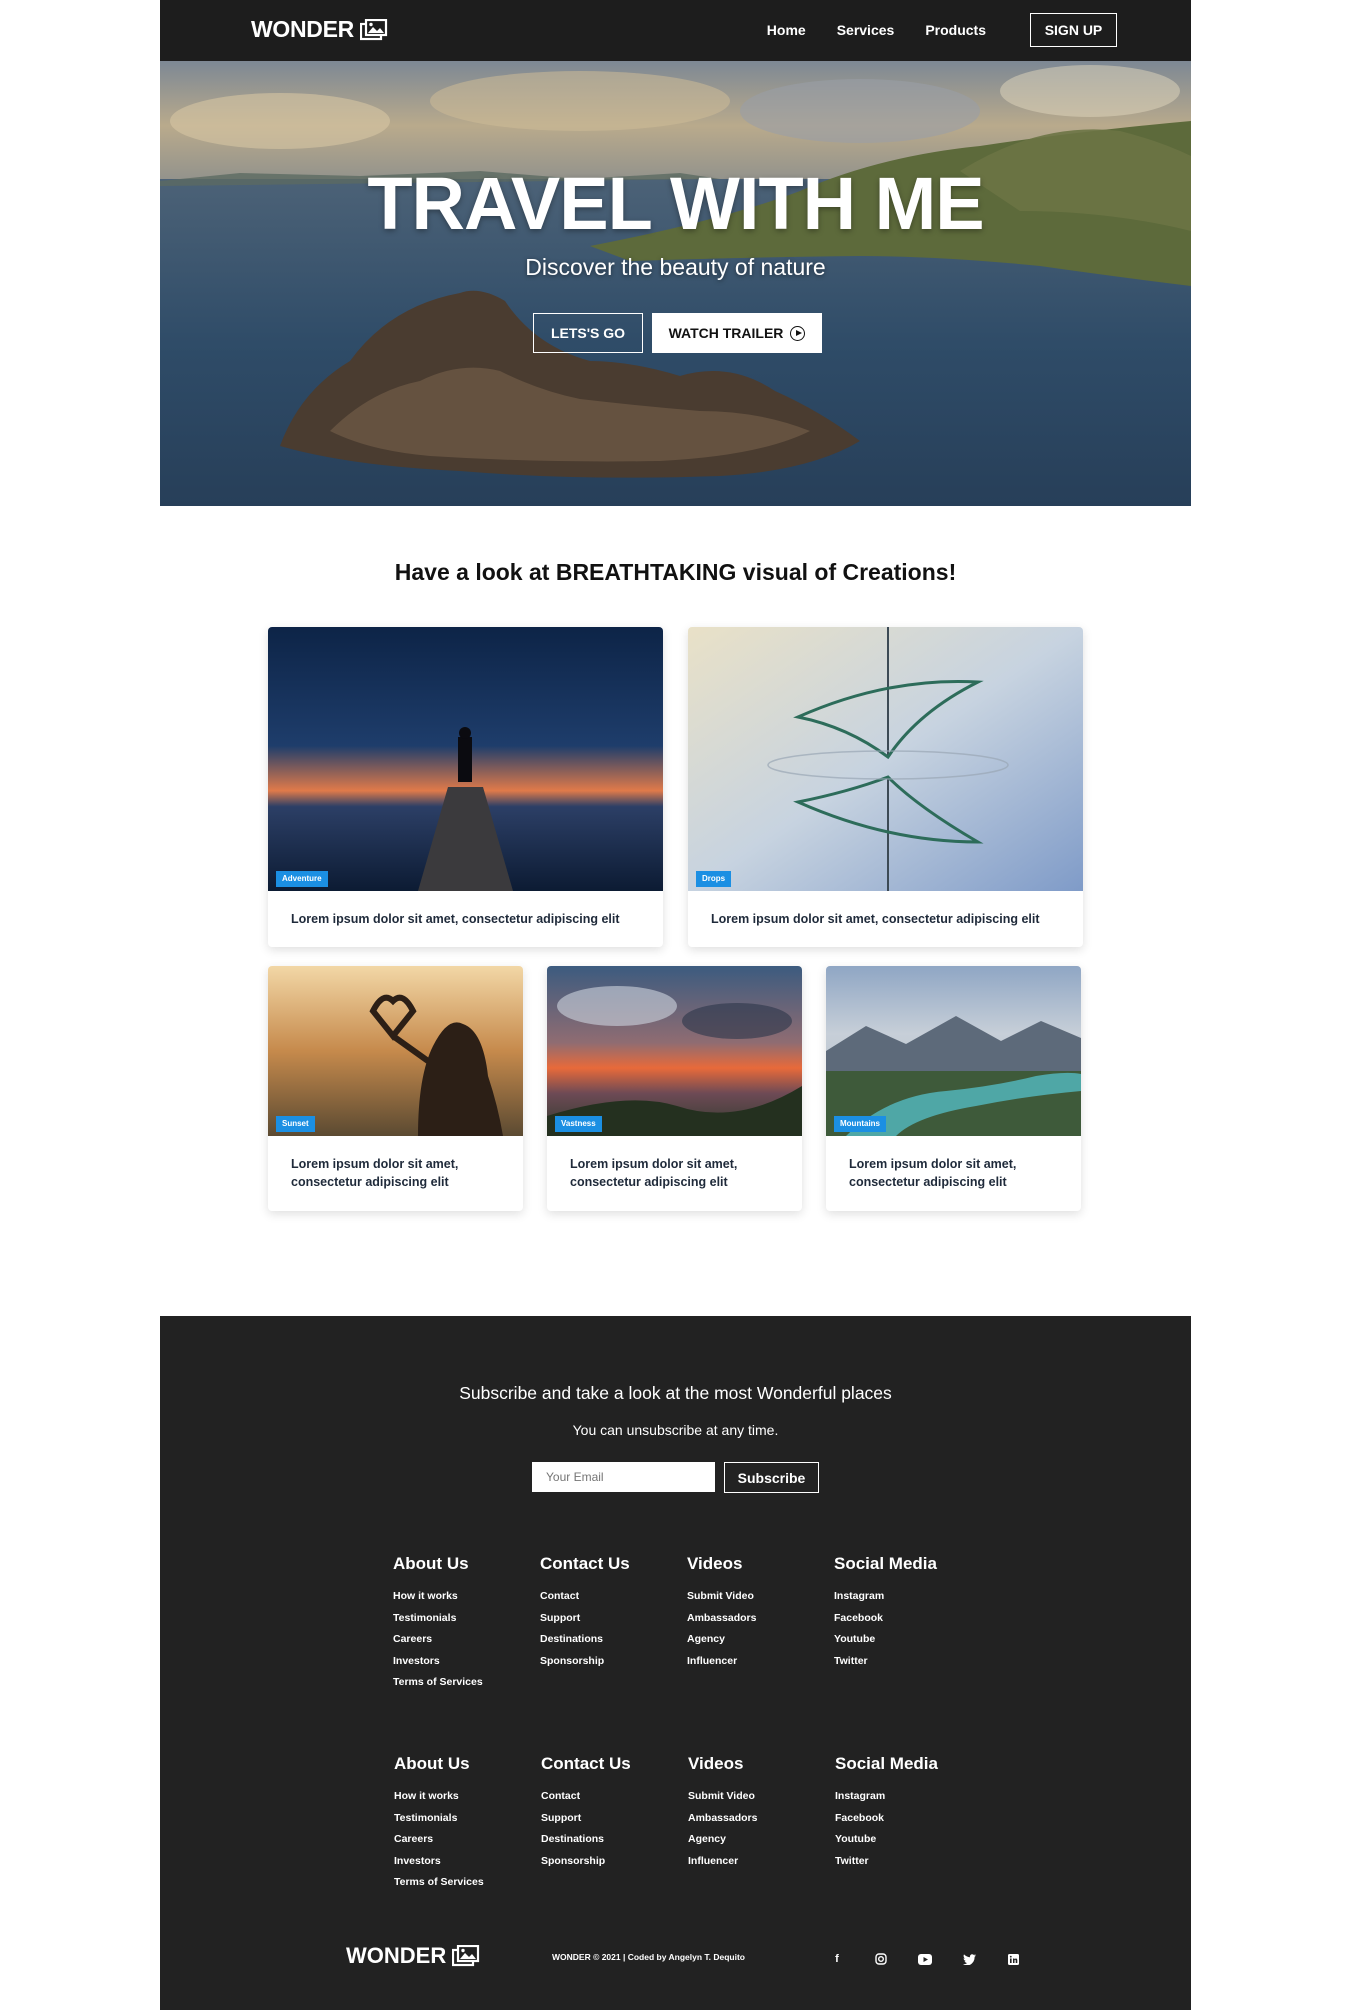  I want to click on nav-services: Services, so click(866, 30).